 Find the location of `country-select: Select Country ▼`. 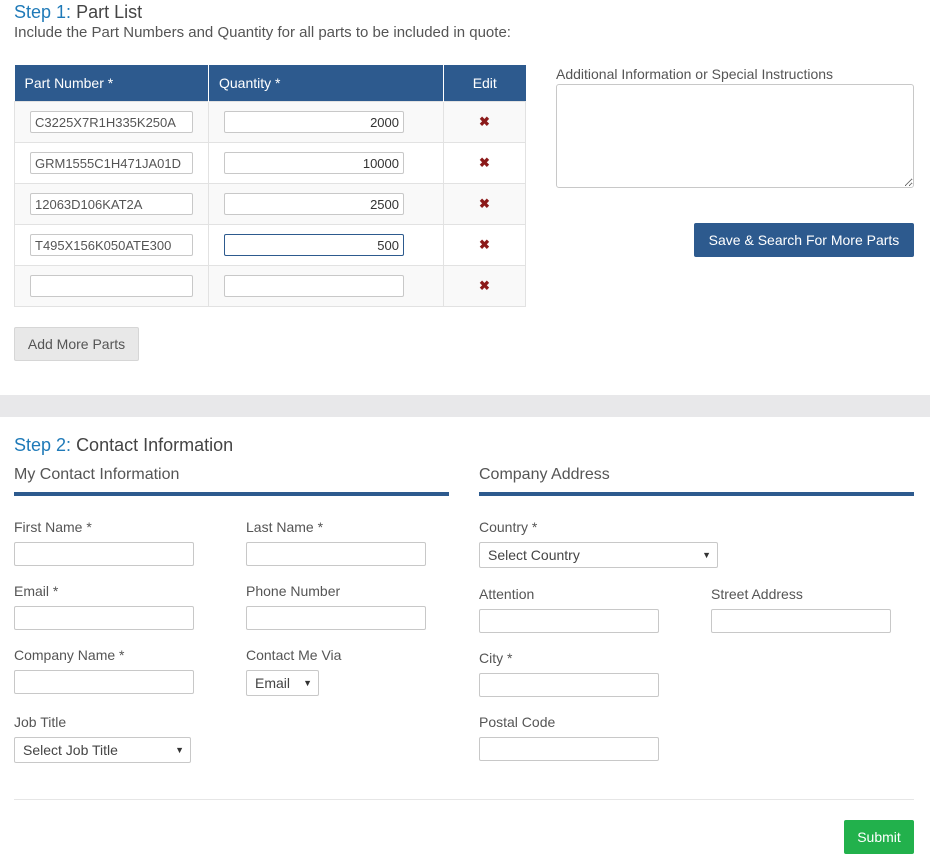

country-select: Select Country ▼ is located at coordinates (598, 555).